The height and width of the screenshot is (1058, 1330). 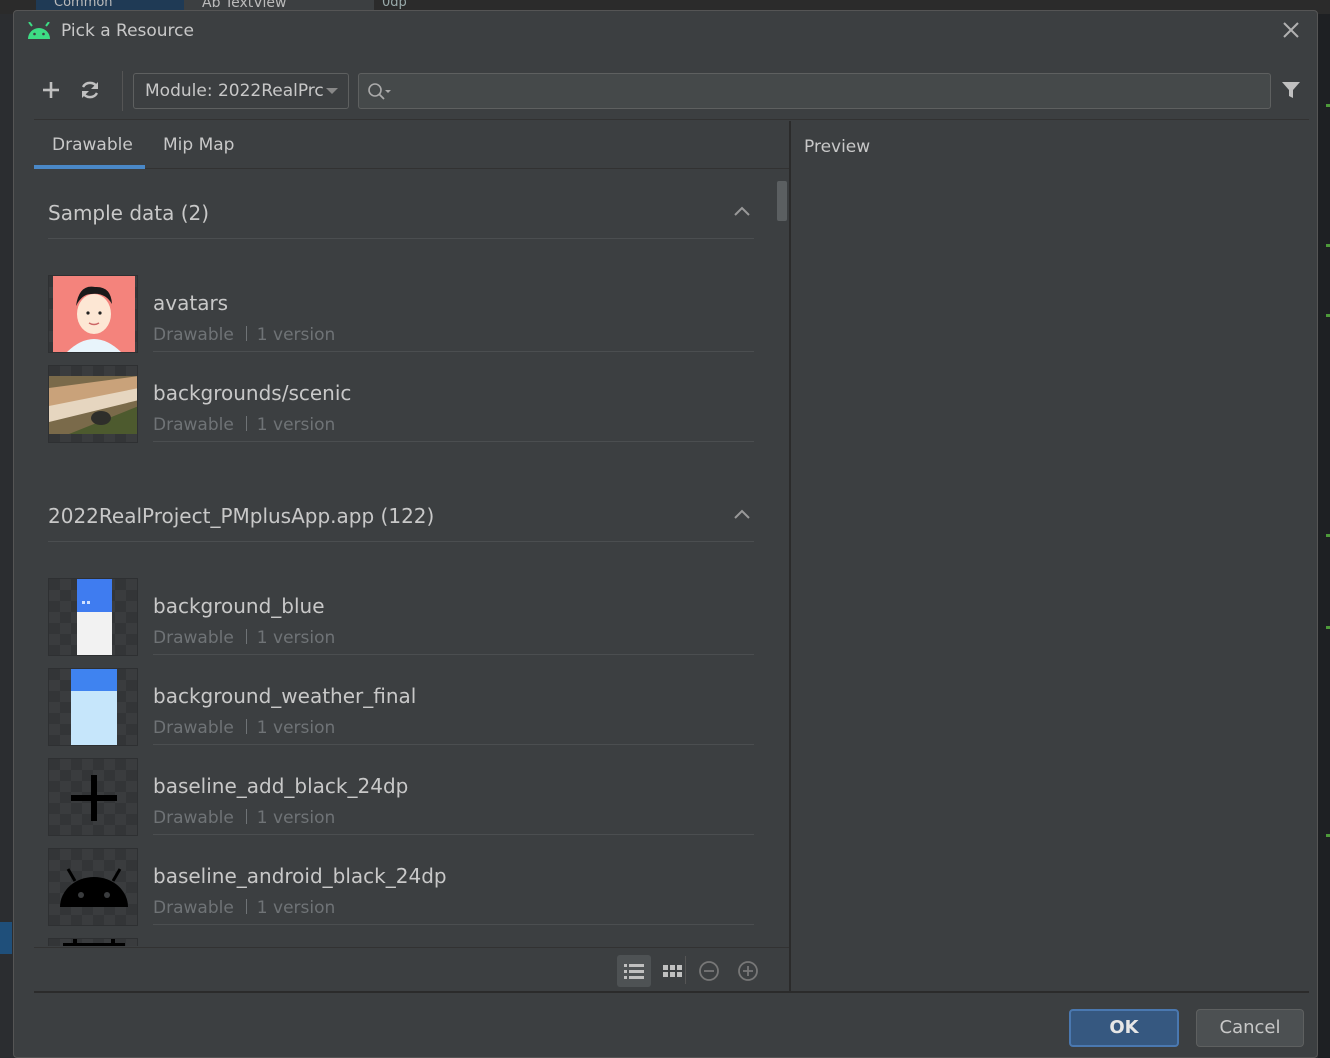 I want to click on zoom-out-button, so click(x=709, y=971).